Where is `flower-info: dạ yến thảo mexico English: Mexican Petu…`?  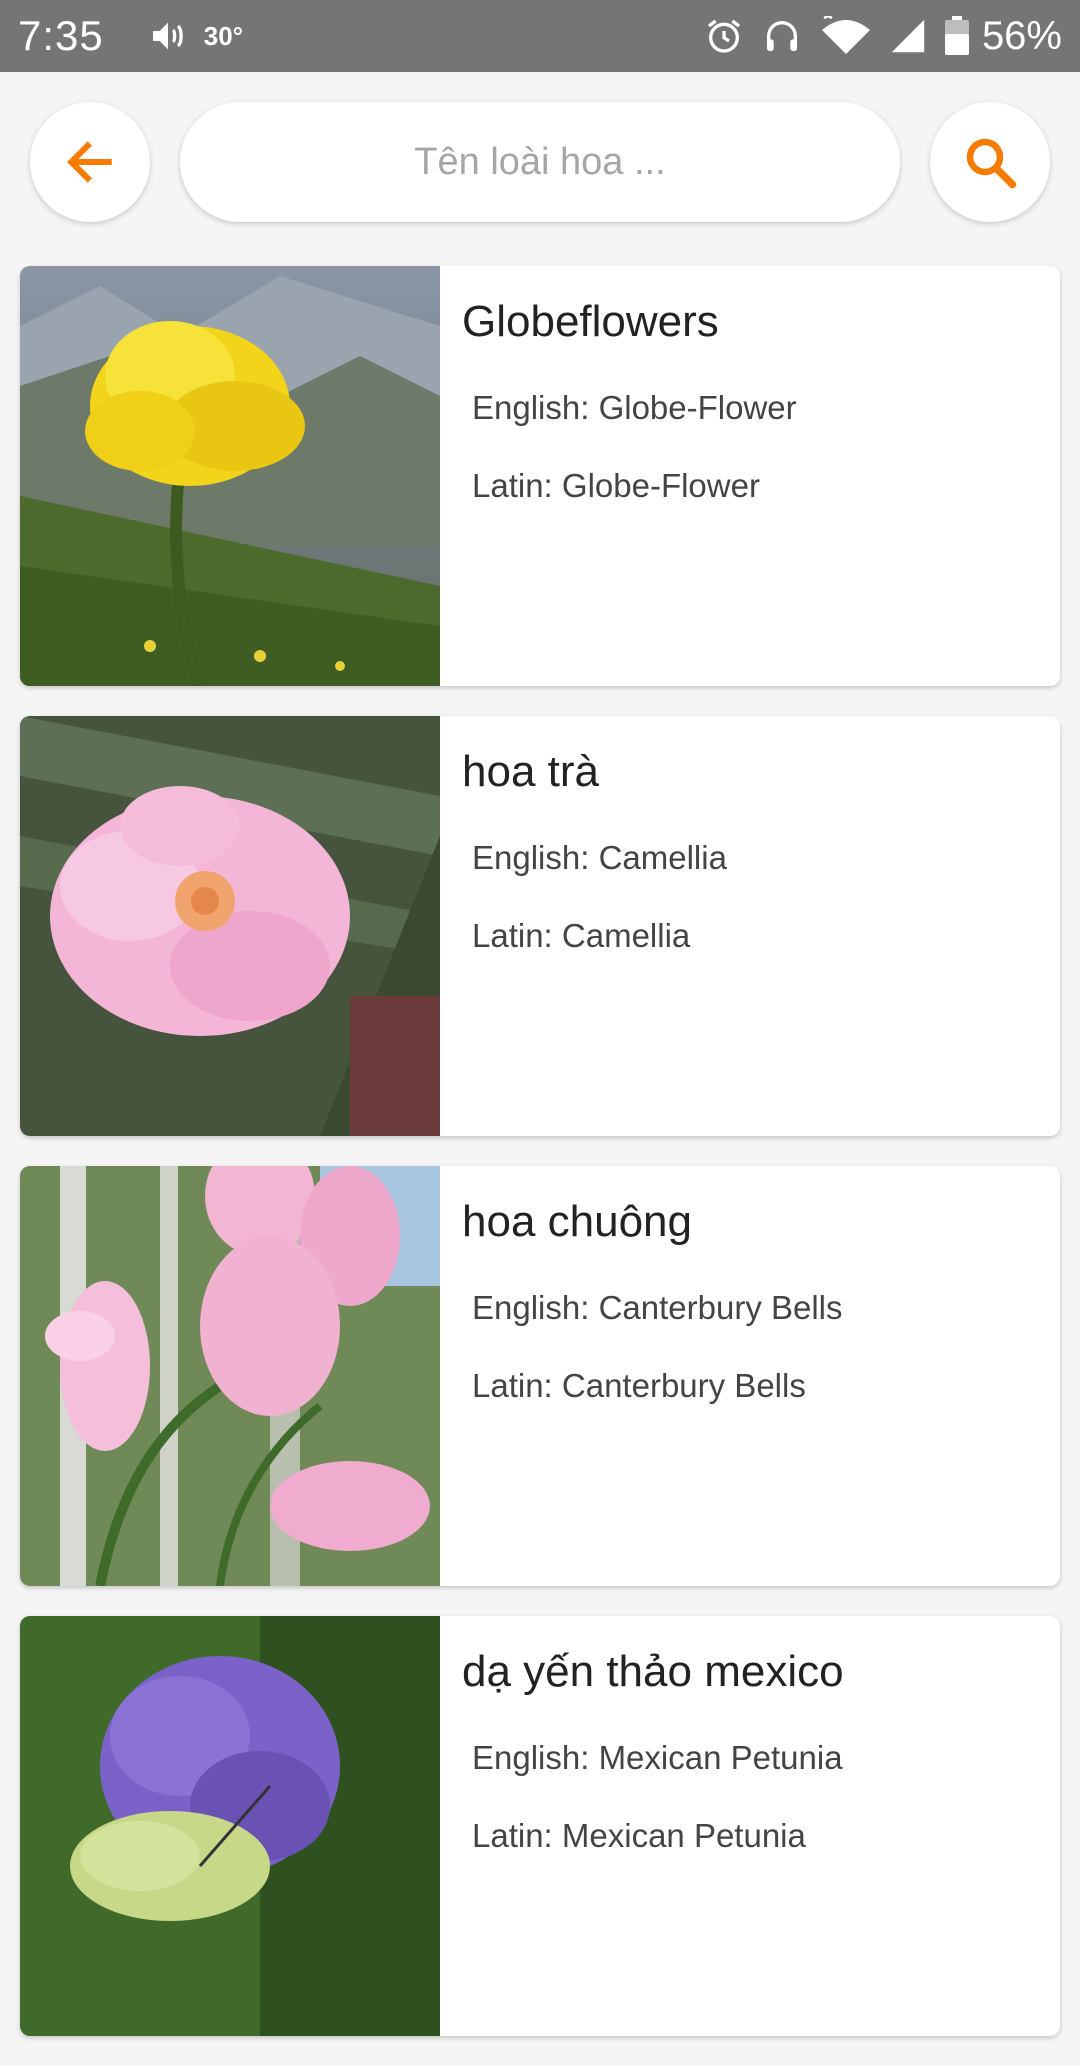
flower-info: dạ yến thảo mexico English: Mexican Petu… is located at coordinates (642, 1826).